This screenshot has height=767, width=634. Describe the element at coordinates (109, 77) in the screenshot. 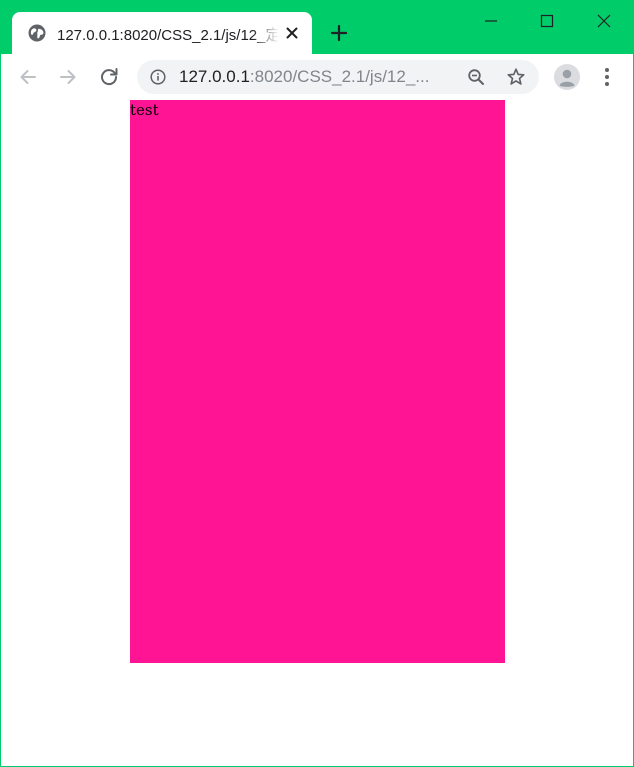

I see `reload-icon` at that location.